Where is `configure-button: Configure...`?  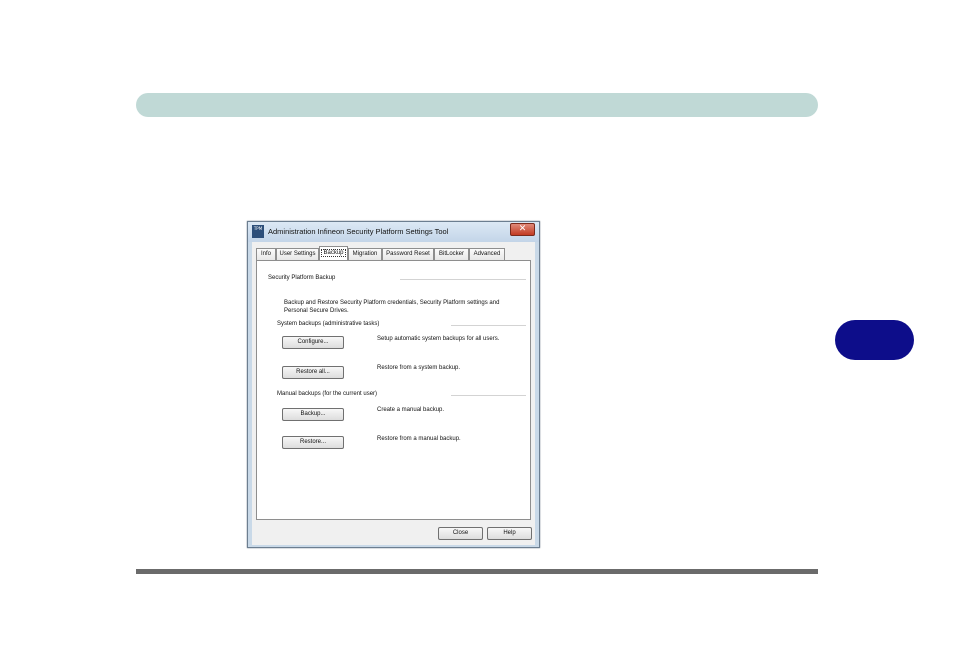 configure-button: Configure... is located at coordinates (313, 342).